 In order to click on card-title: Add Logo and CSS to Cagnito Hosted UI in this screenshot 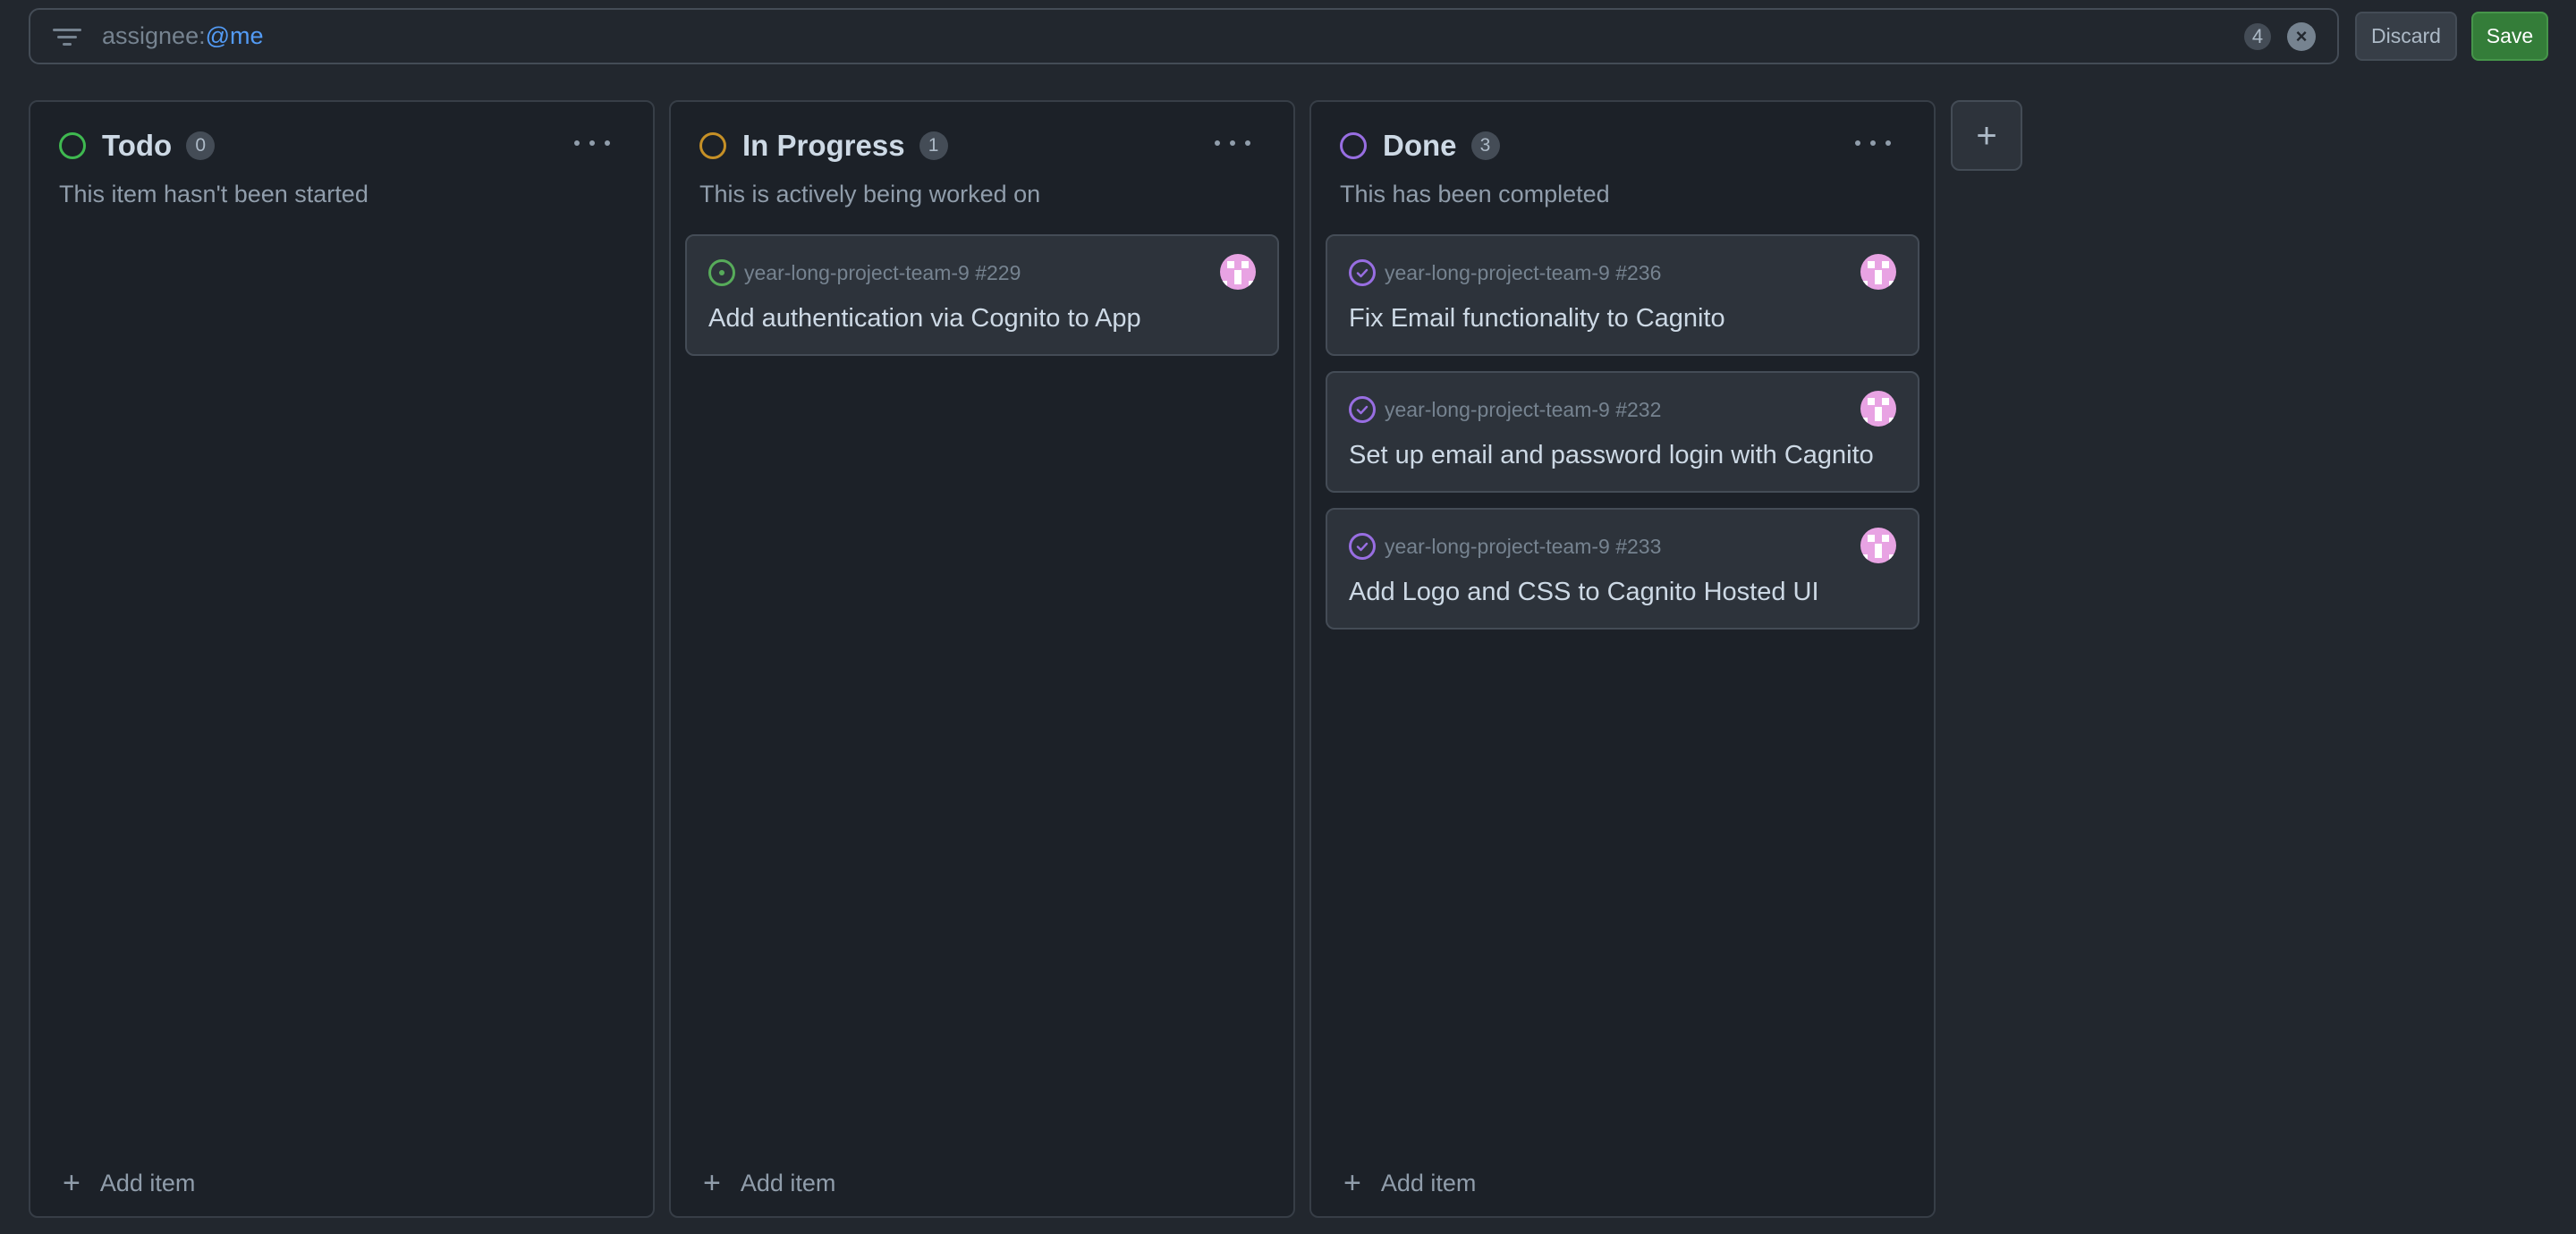, I will do `click(1584, 592)`.